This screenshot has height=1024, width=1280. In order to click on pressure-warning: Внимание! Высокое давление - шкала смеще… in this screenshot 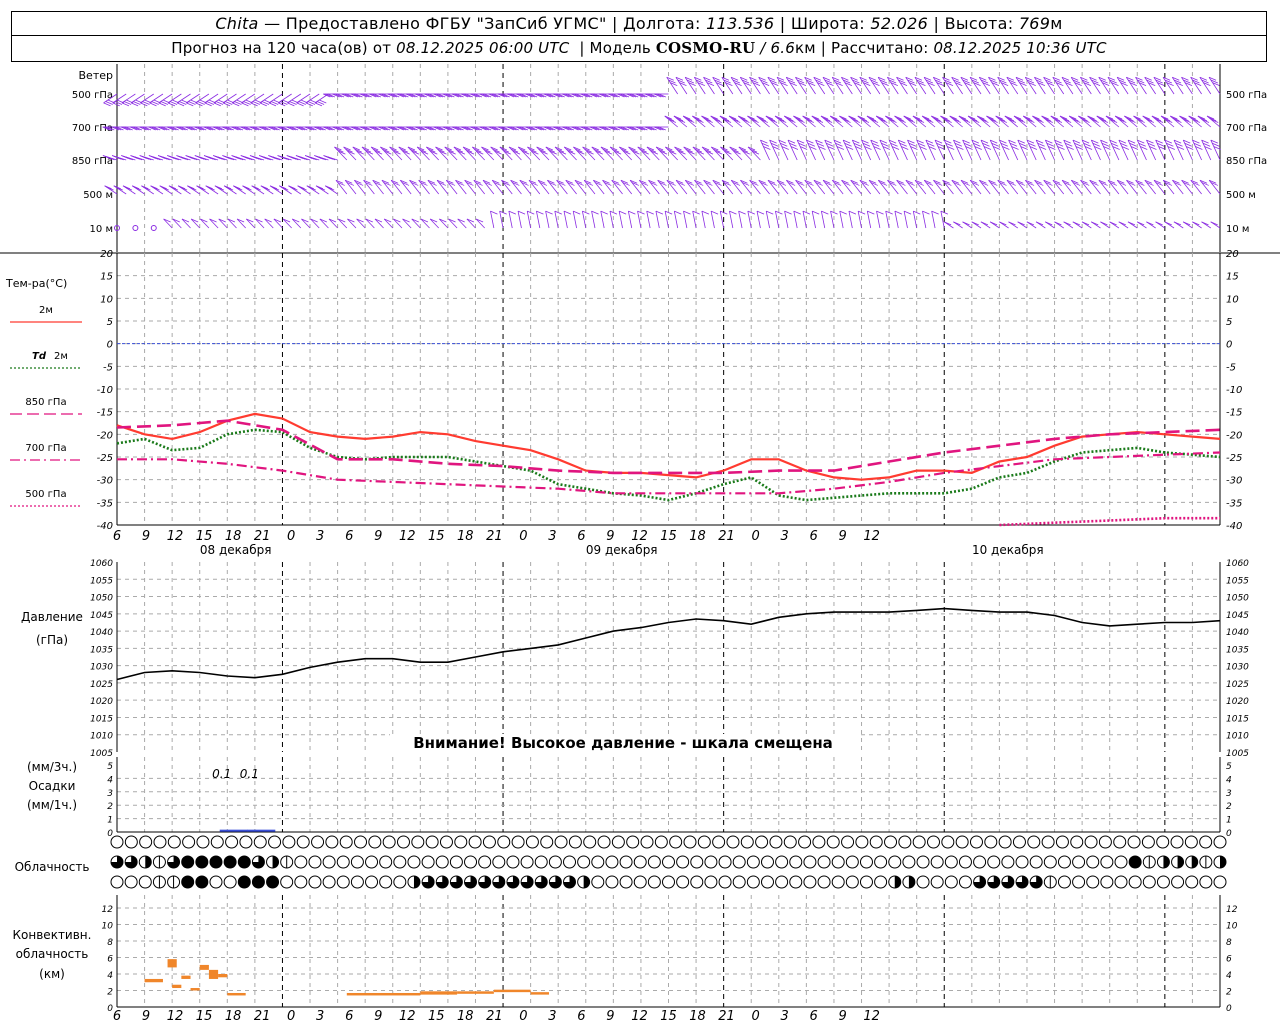, I will do `click(623, 743)`.